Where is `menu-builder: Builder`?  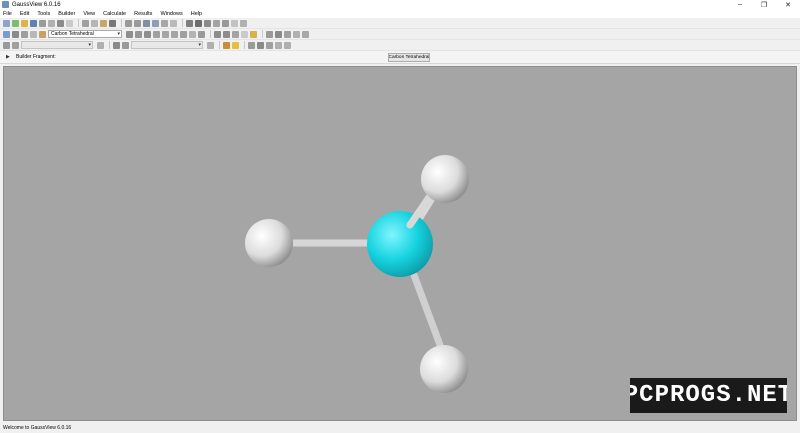
menu-builder: Builder is located at coordinates (66, 14).